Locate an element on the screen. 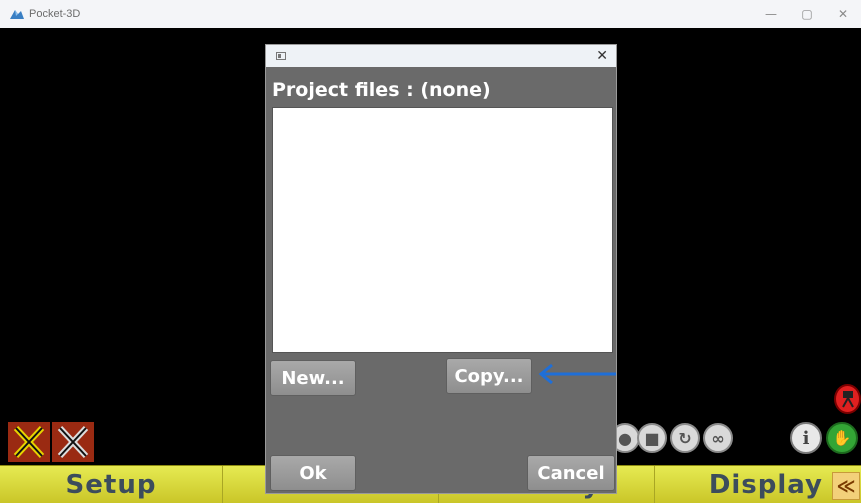  dialog-close-button: ✕ is located at coordinates (602, 56).